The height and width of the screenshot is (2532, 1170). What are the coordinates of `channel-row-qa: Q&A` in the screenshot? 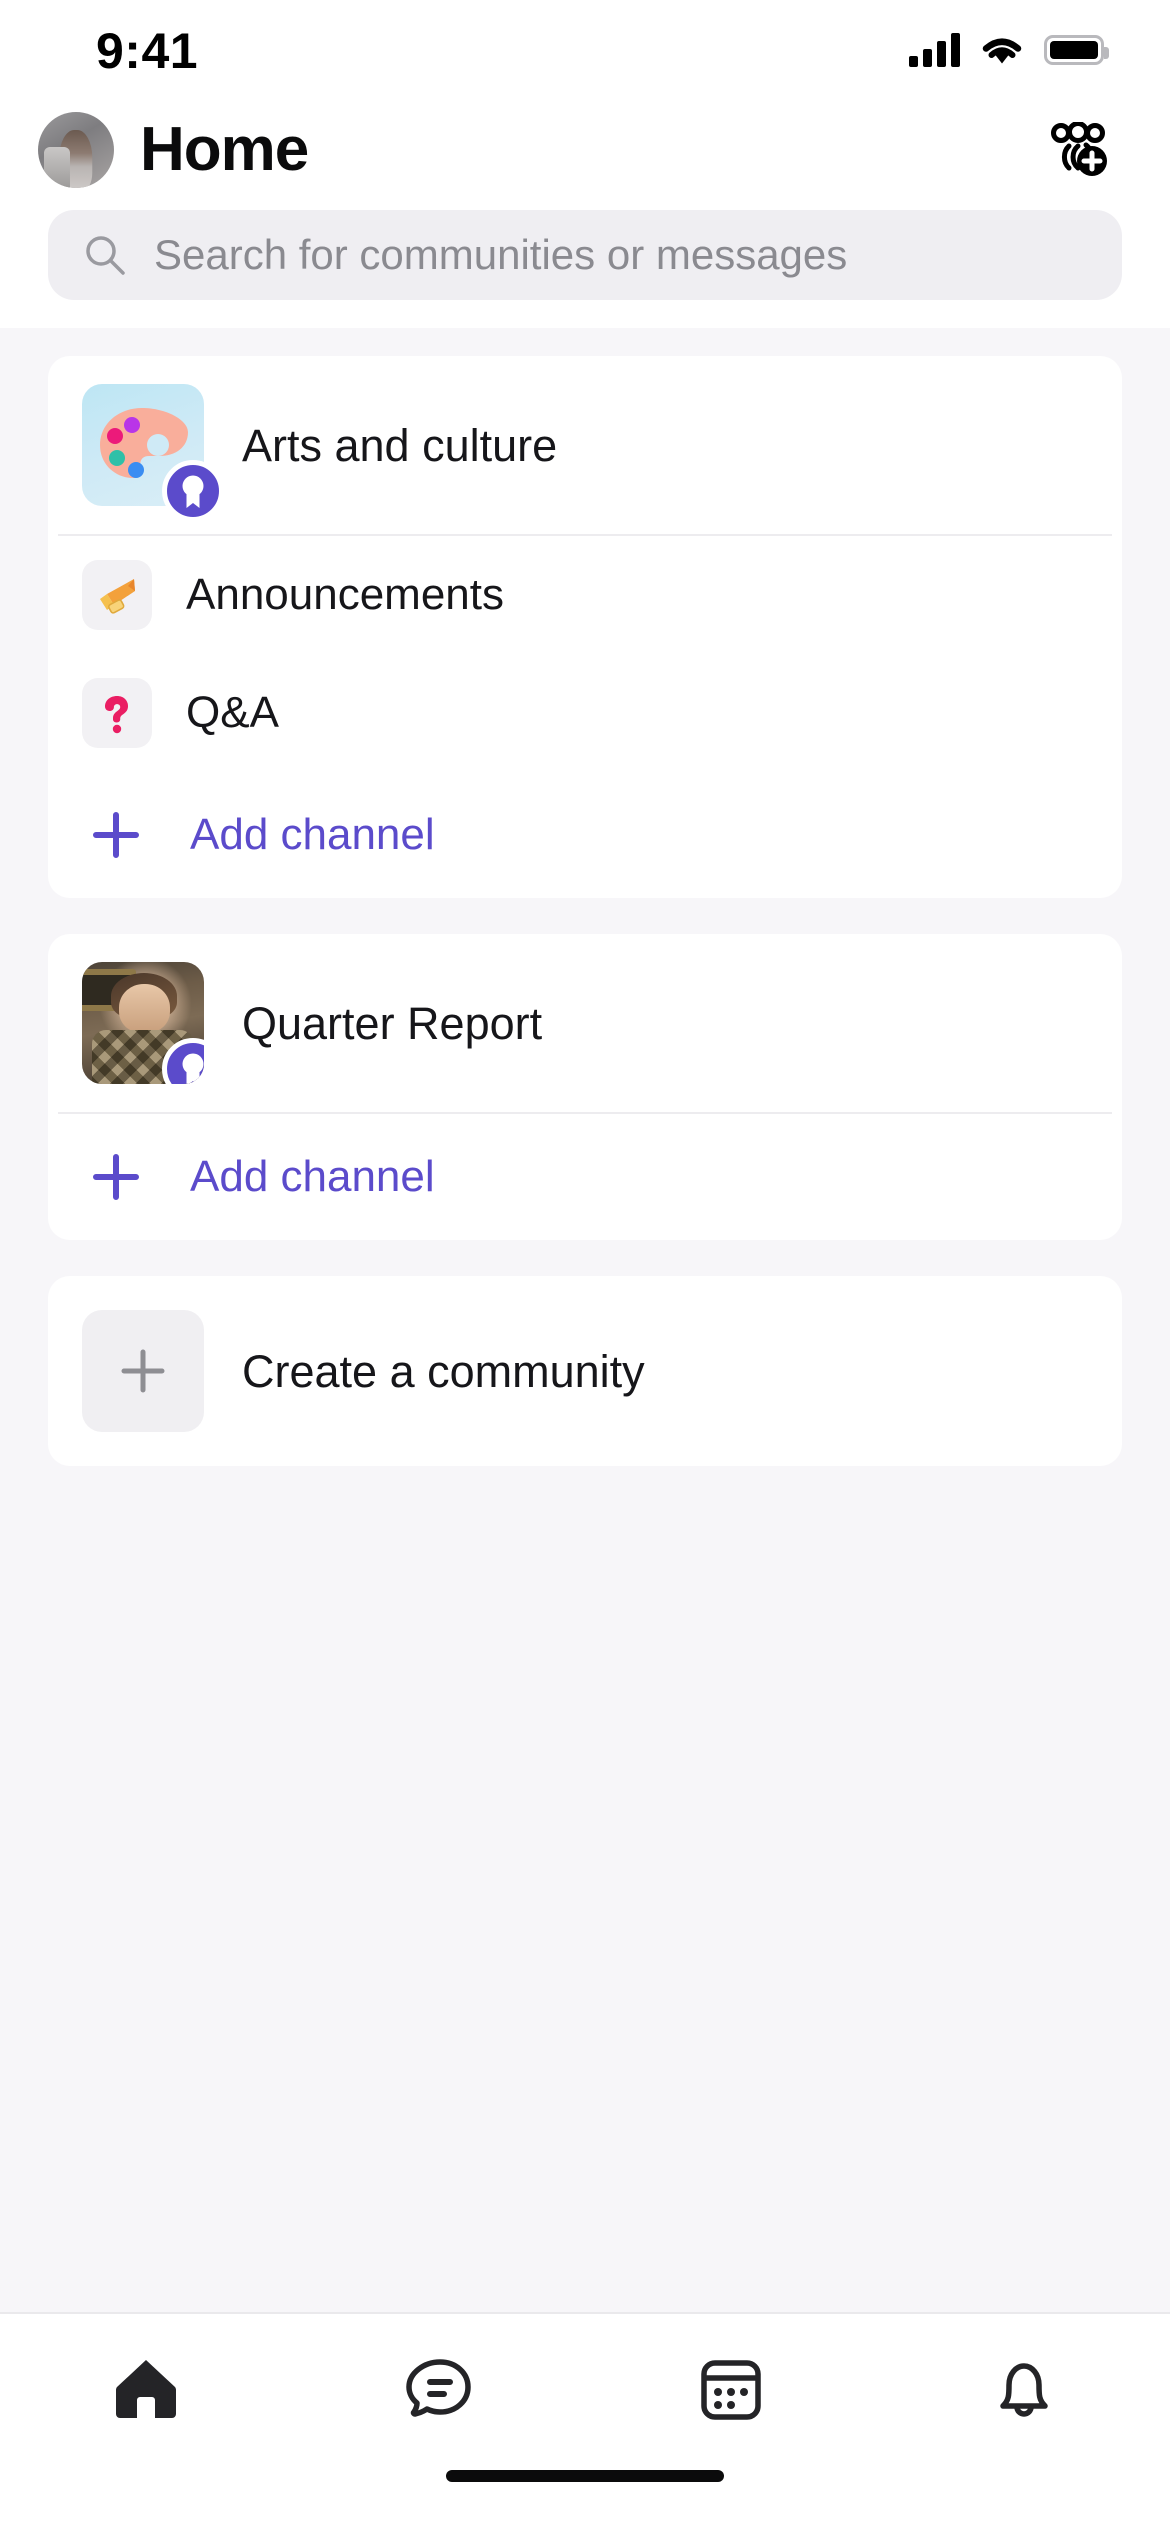 It's located at (585, 713).